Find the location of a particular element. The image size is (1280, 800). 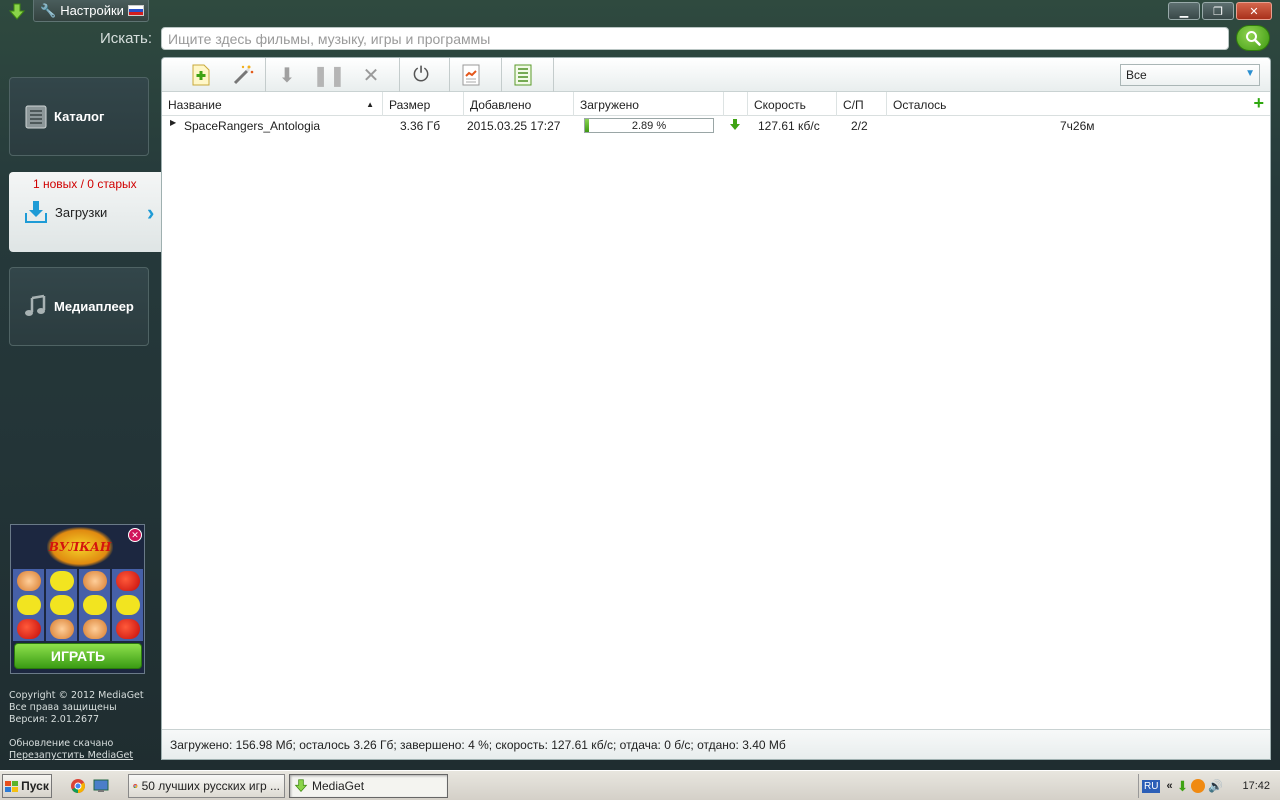

toolbar: ⬇ ❚❚ ✕ ⏻ Все ▼ is located at coordinates (716, 75).